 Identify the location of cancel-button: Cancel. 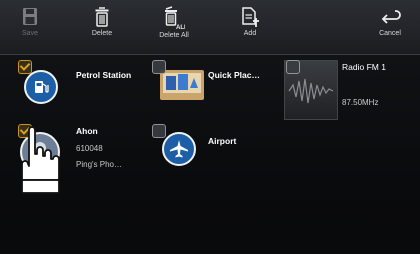
(390, 28).